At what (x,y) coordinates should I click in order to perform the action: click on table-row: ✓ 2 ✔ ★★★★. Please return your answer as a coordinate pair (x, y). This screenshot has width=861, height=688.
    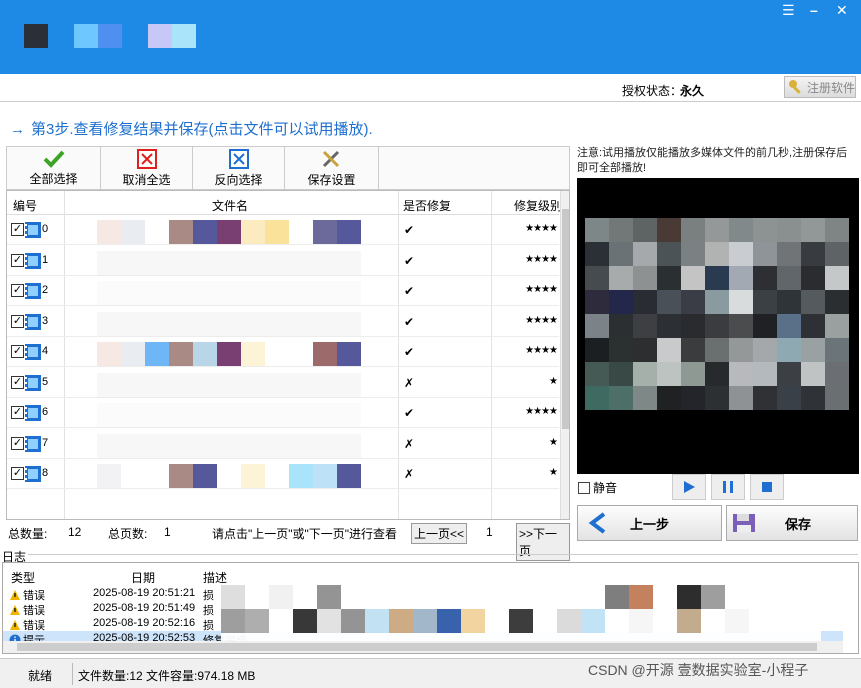
    Looking at the image, I should click on (283, 291).